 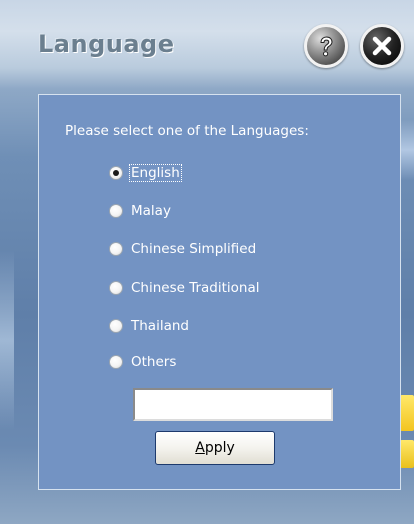 I want to click on radio-label-chinese-traditional: Chinese Traditional, so click(x=195, y=288).